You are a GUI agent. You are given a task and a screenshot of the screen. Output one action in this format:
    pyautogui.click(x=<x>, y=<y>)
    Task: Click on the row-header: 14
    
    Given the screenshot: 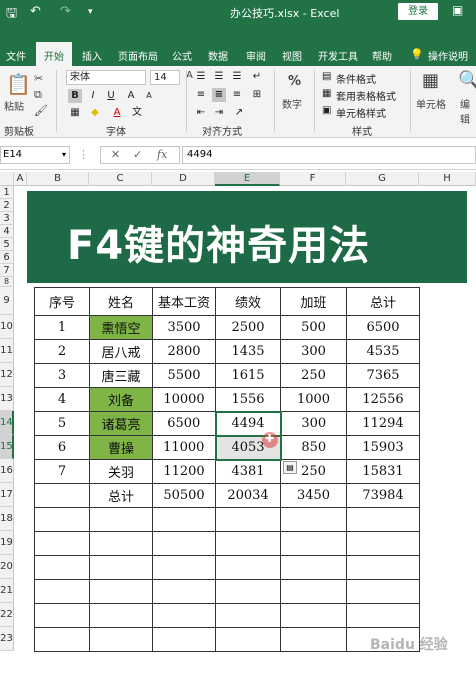 What is the action you would take?
    pyautogui.click(x=7, y=423)
    